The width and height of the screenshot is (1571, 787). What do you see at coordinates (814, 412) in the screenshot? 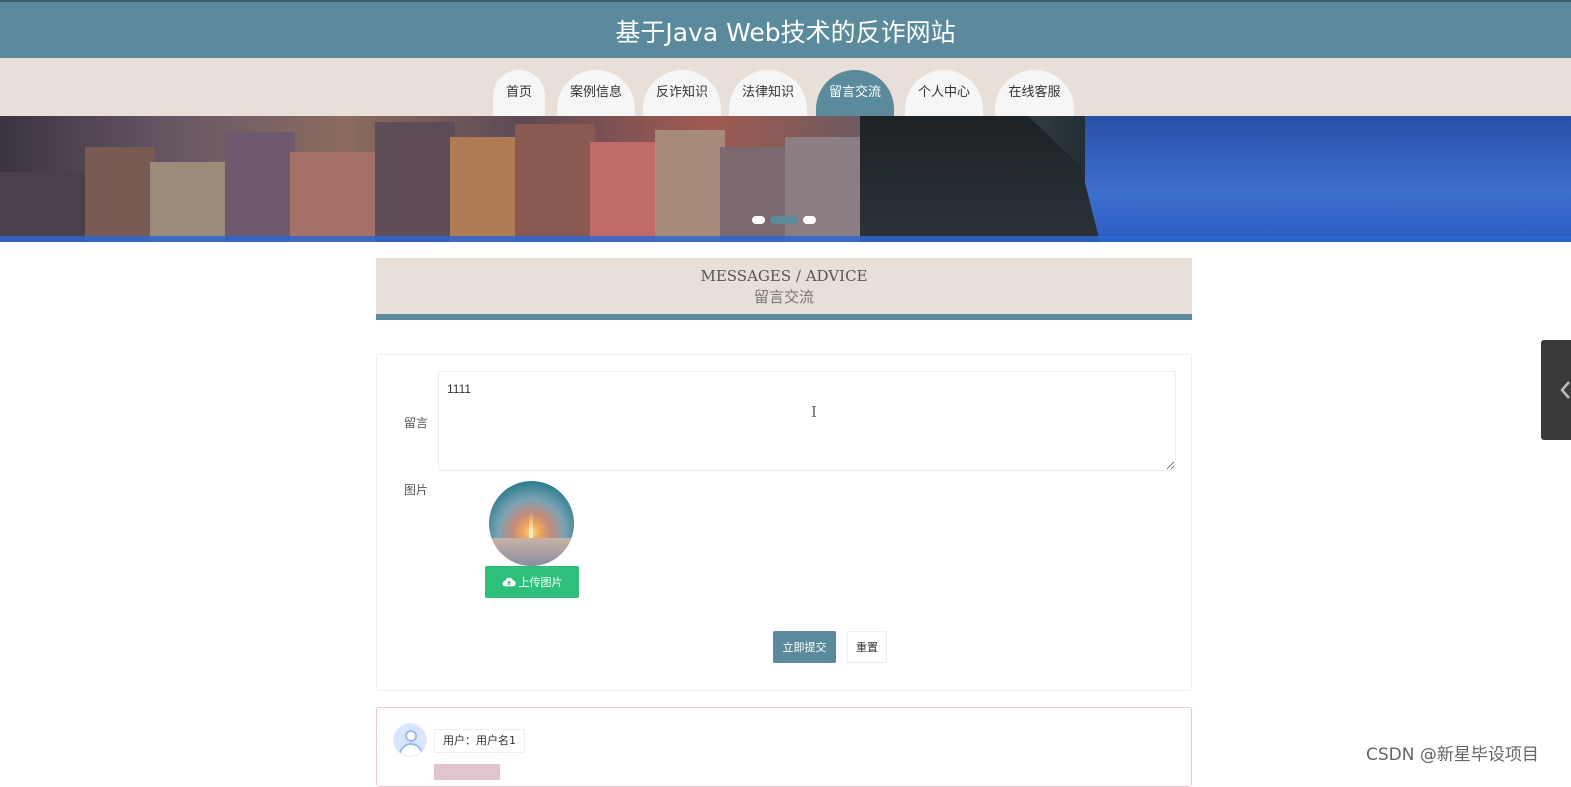
I see `text-cursor-icon: I` at bounding box center [814, 412].